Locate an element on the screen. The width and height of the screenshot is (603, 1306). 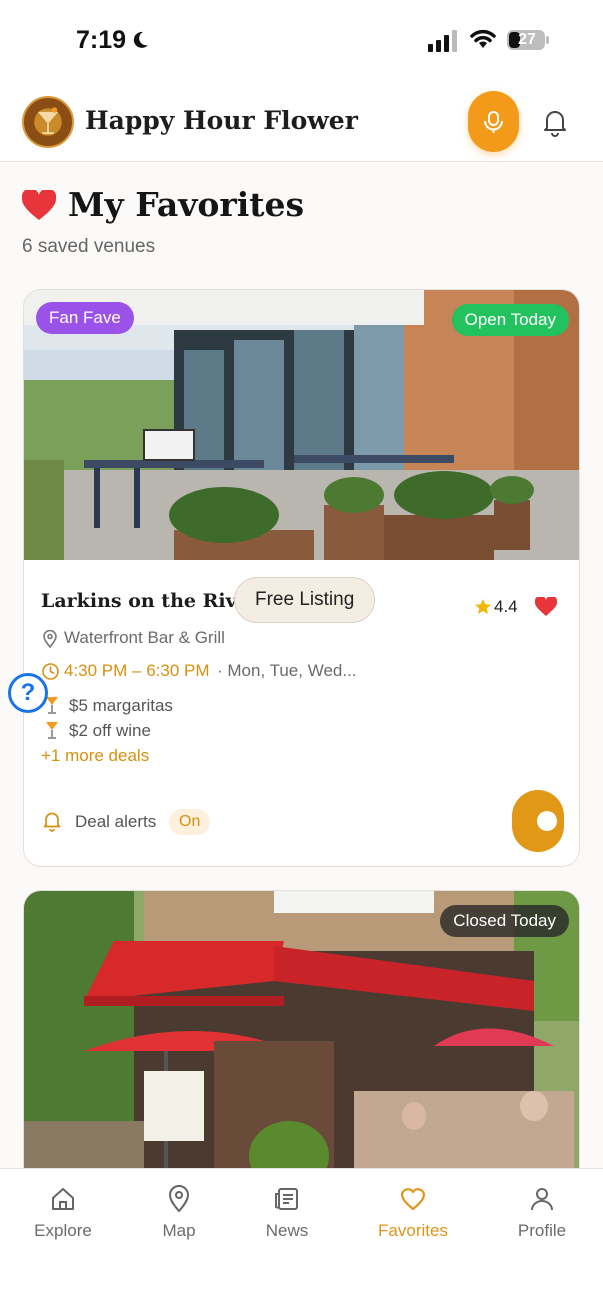
tab-profile: Profile is located at coordinates (542, 1213).